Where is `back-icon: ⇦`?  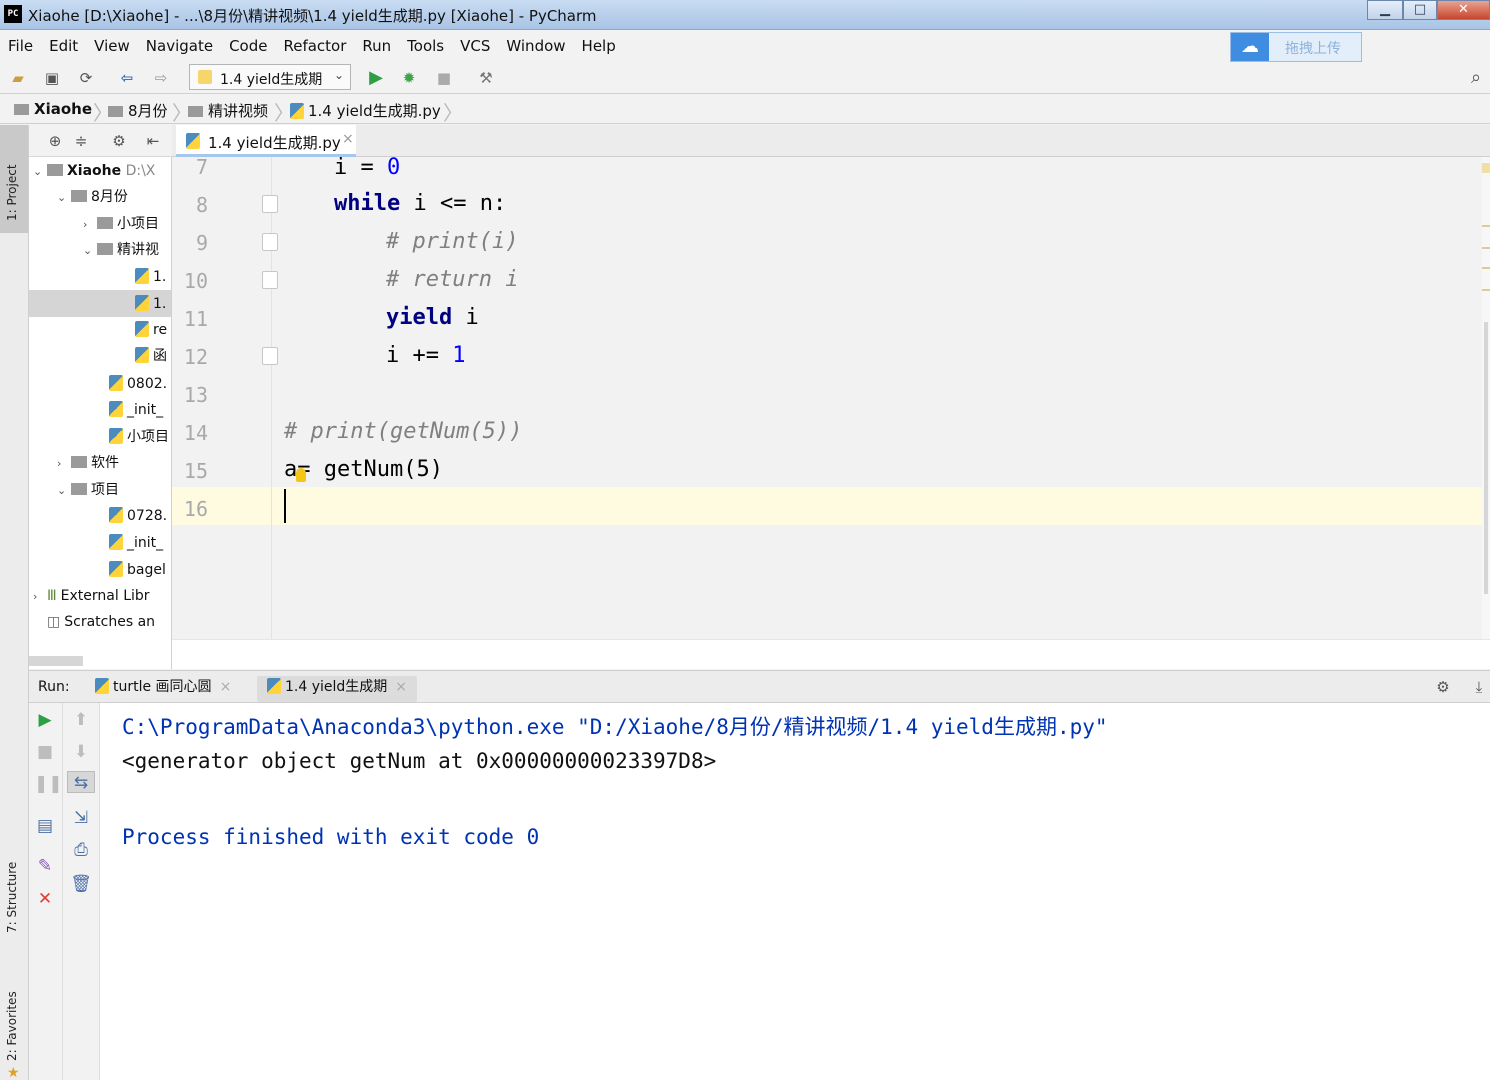
back-icon: ⇦ is located at coordinates (127, 78).